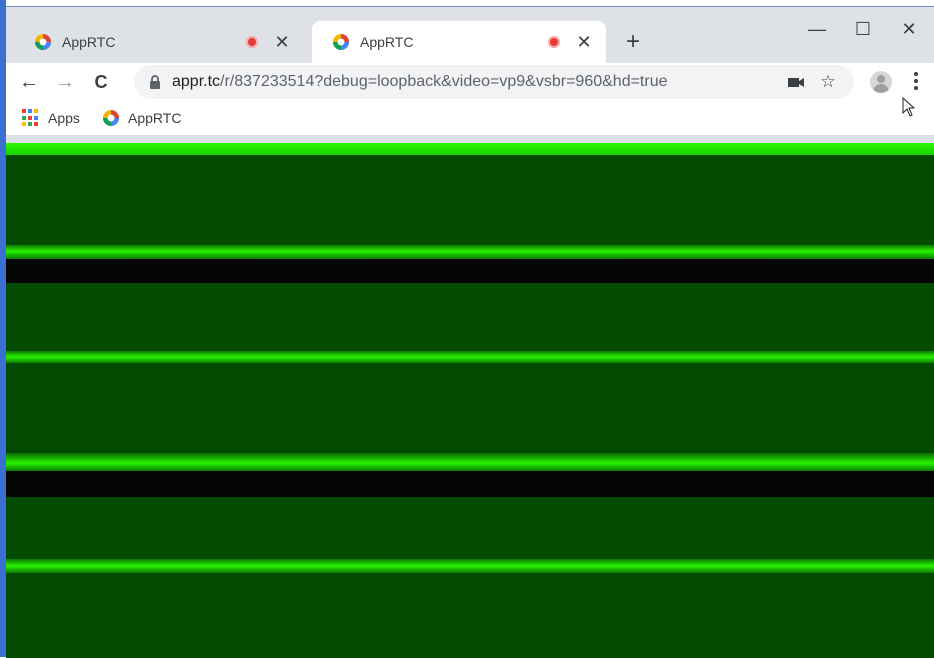  I want to click on camera-icon, so click(796, 82).